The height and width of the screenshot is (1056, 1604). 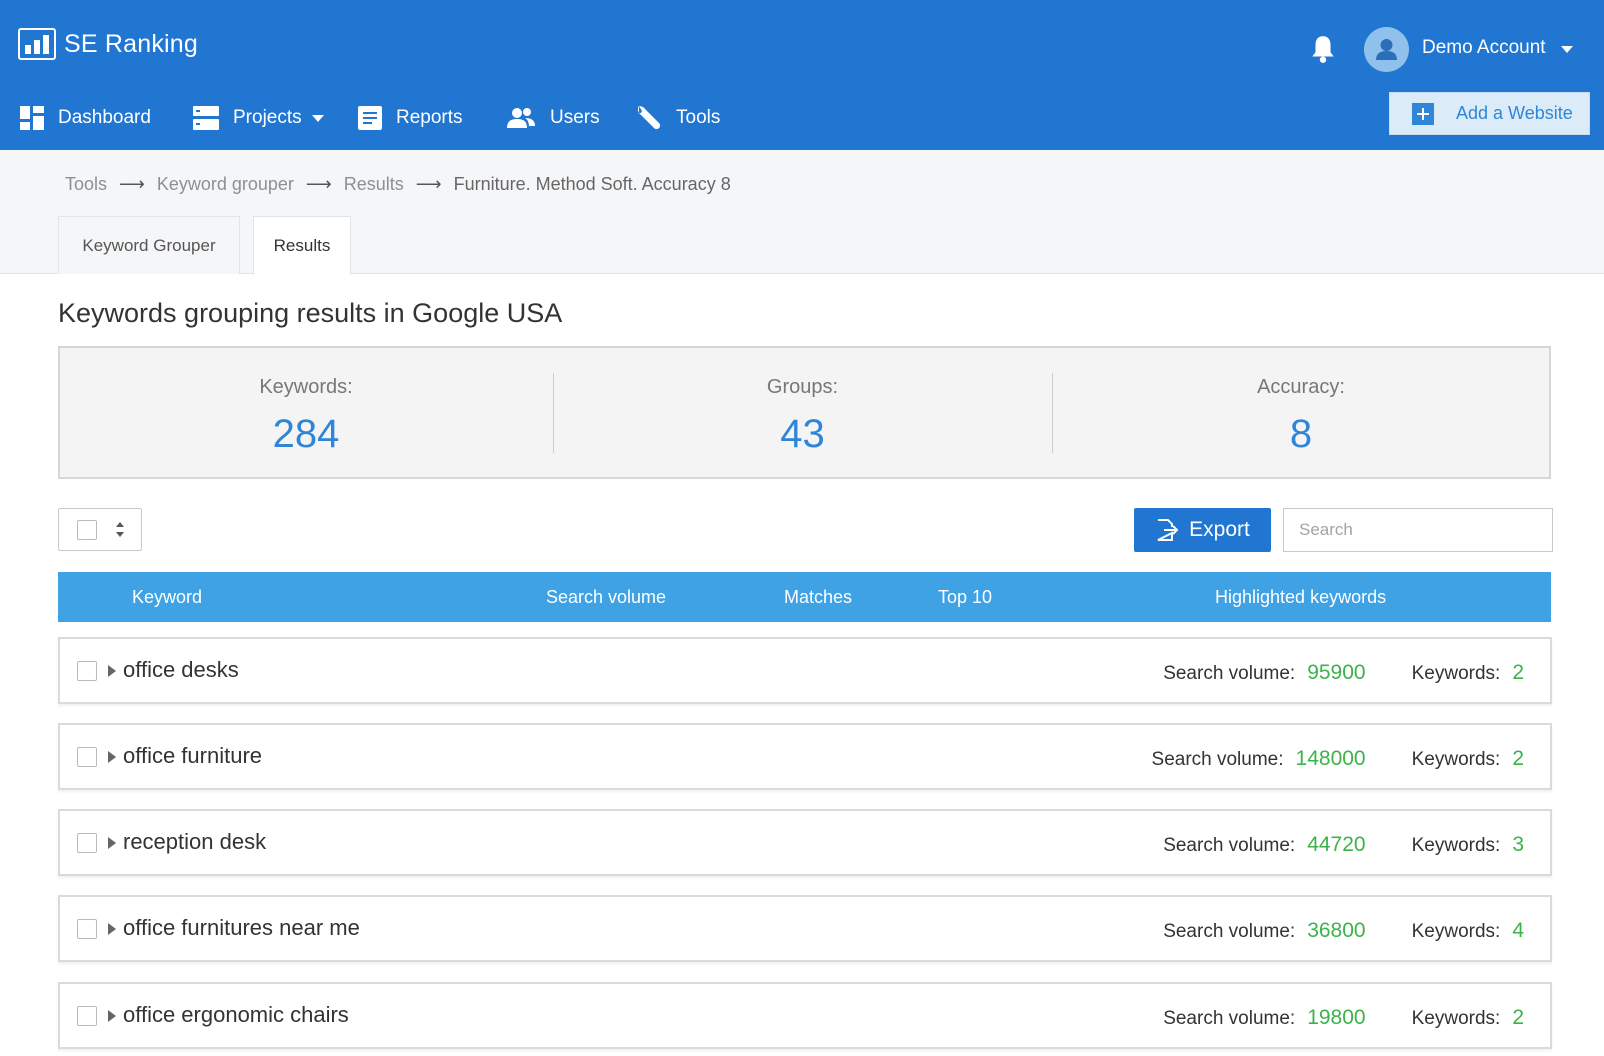 I want to click on row-meta: Search volume: 148000 Keywords: 2, so click(x=1338, y=759).